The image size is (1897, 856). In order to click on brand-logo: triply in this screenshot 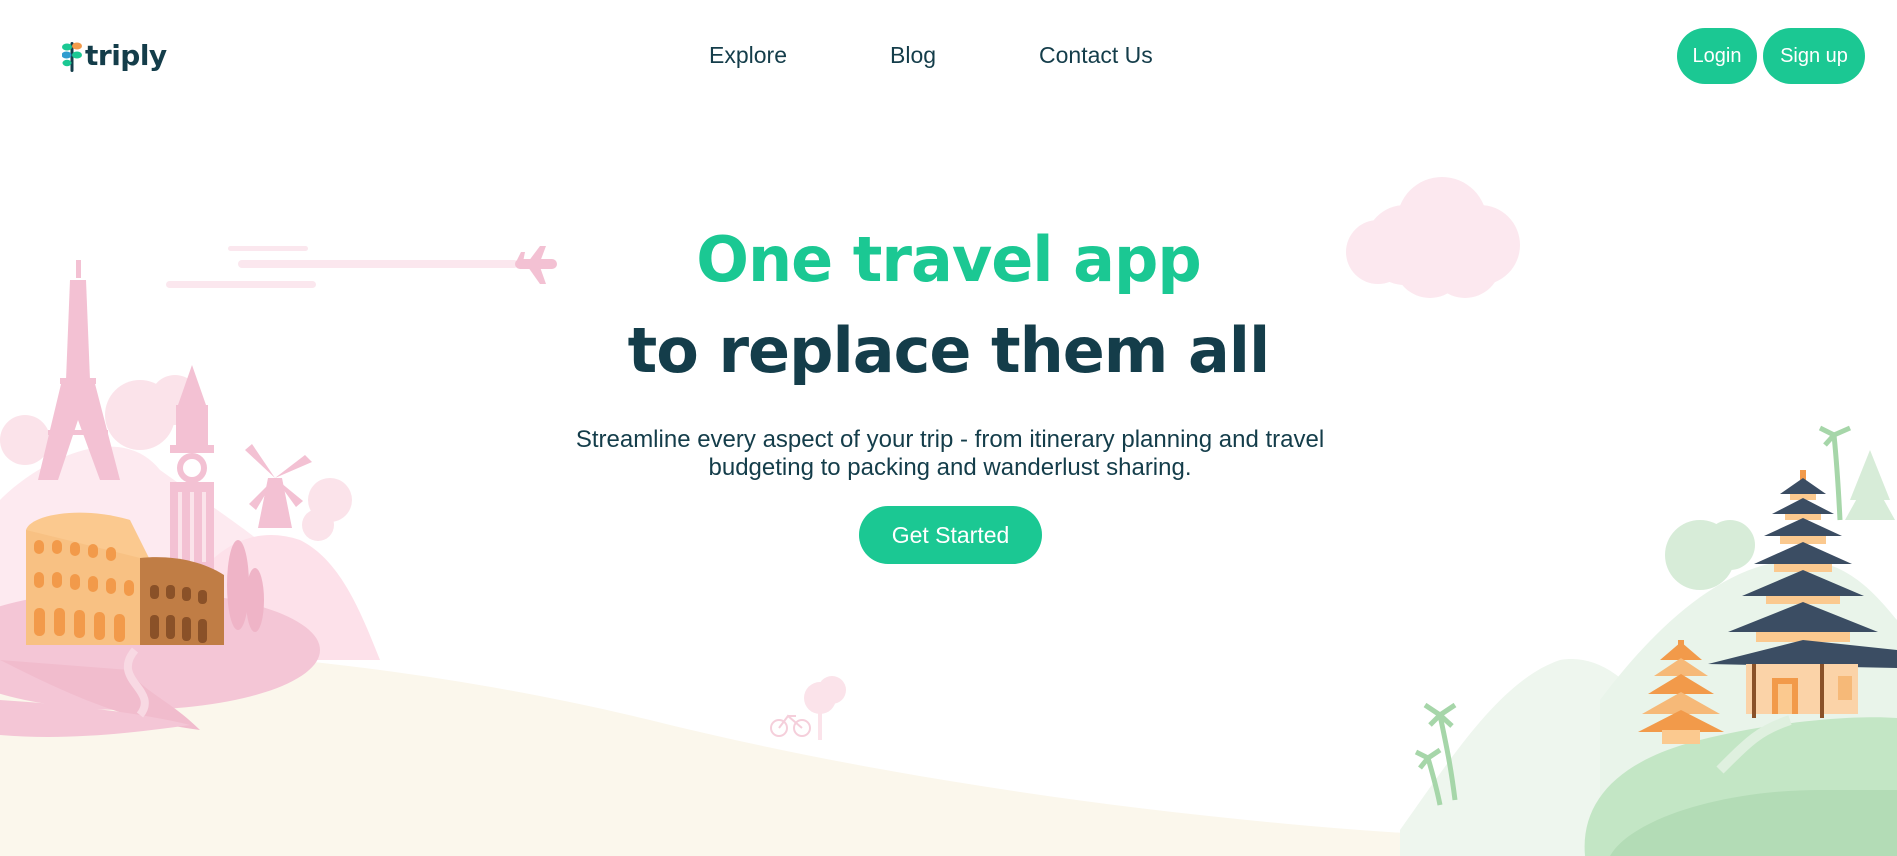, I will do `click(114, 55)`.